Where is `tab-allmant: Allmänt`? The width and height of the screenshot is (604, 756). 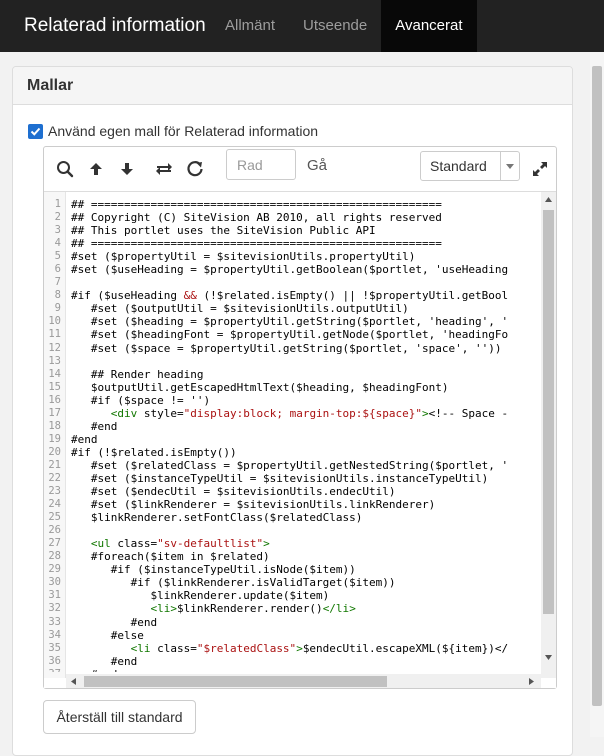 tab-allmant: Allmänt is located at coordinates (250, 26).